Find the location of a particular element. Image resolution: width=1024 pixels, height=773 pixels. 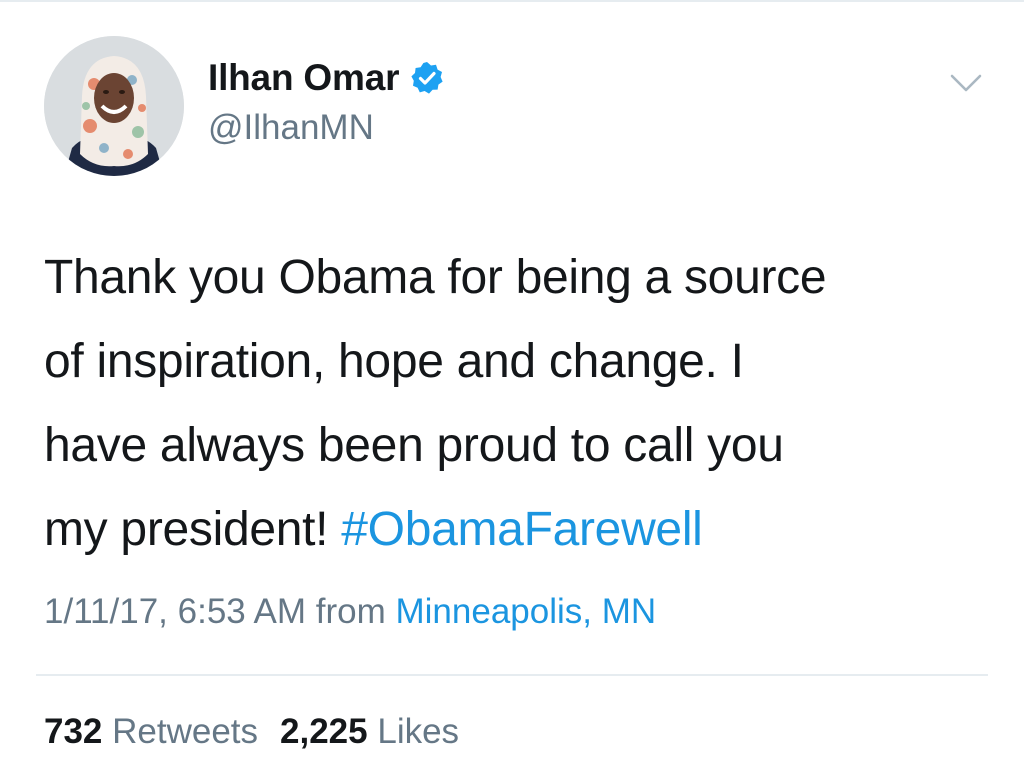

tweet-stats: 732 Retweets 2,225 Likes is located at coordinates (251, 732).